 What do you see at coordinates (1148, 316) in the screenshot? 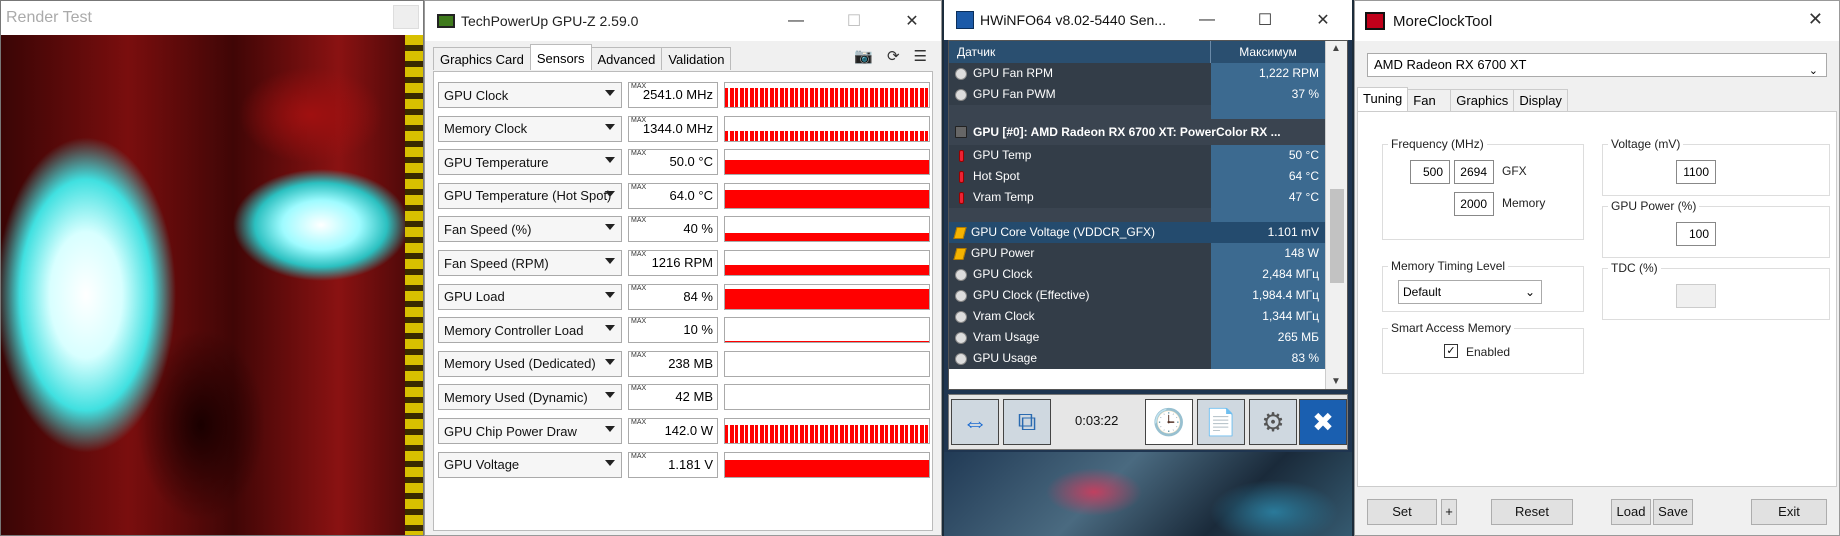
I see `list-item: Vram Clock 1,344 МГц` at bounding box center [1148, 316].